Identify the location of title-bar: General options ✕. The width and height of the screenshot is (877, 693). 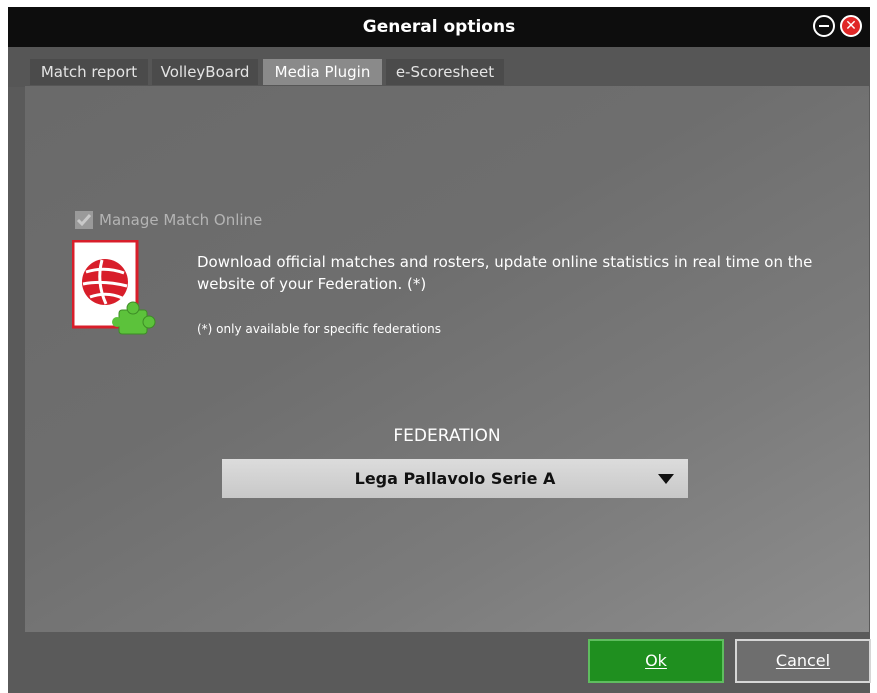
(439, 27).